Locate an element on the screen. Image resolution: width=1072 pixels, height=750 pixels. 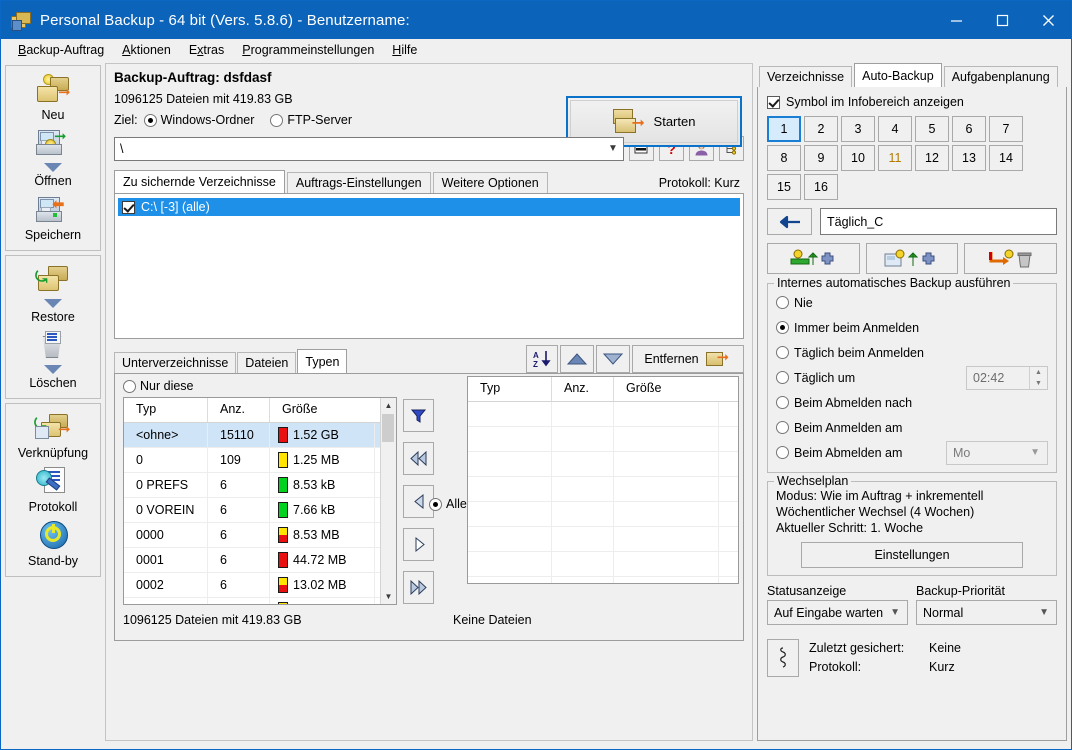
tab-auftrags-einstellungen: Auftrags-Einstellungen is located at coordinates (358, 182).